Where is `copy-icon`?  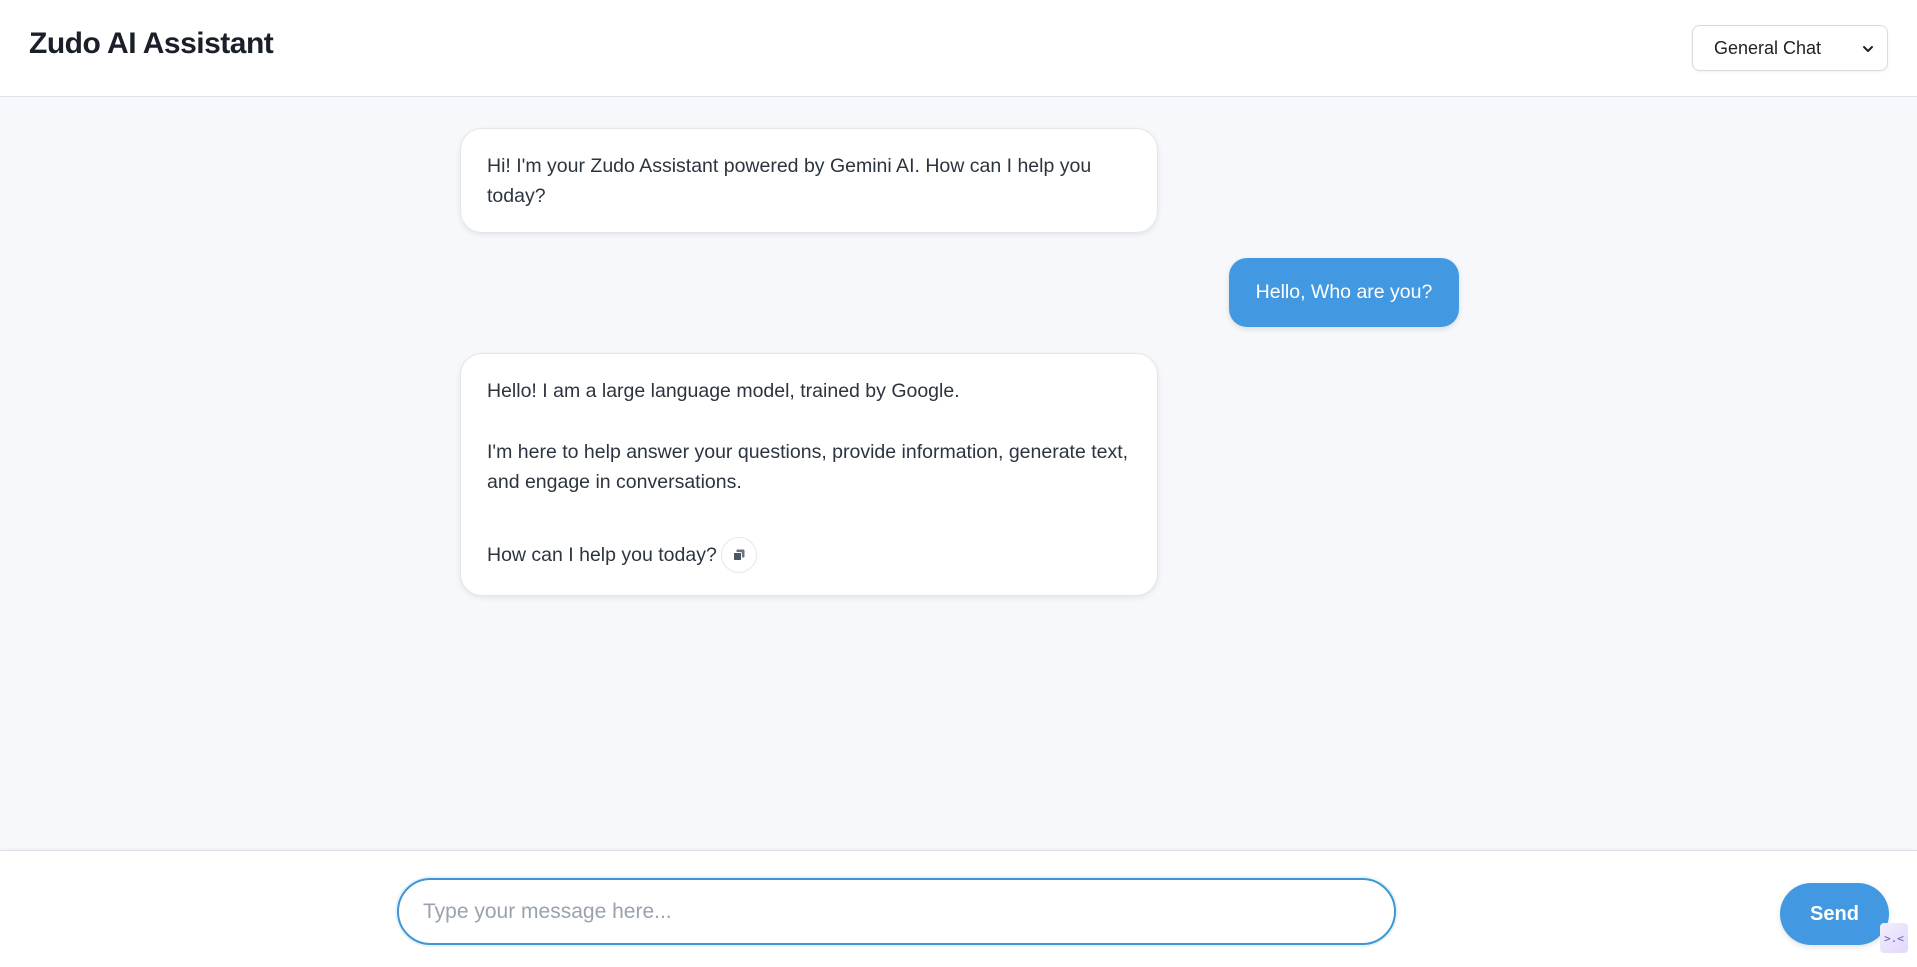
copy-icon is located at coordinates (738, 555).